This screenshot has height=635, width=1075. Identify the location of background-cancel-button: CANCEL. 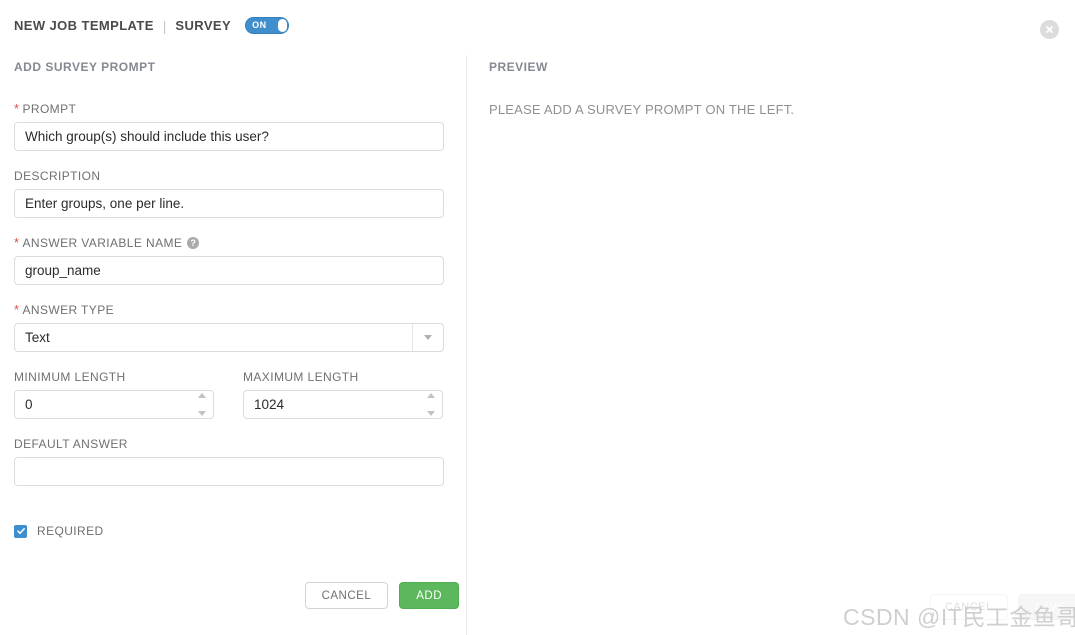
(969, 607).